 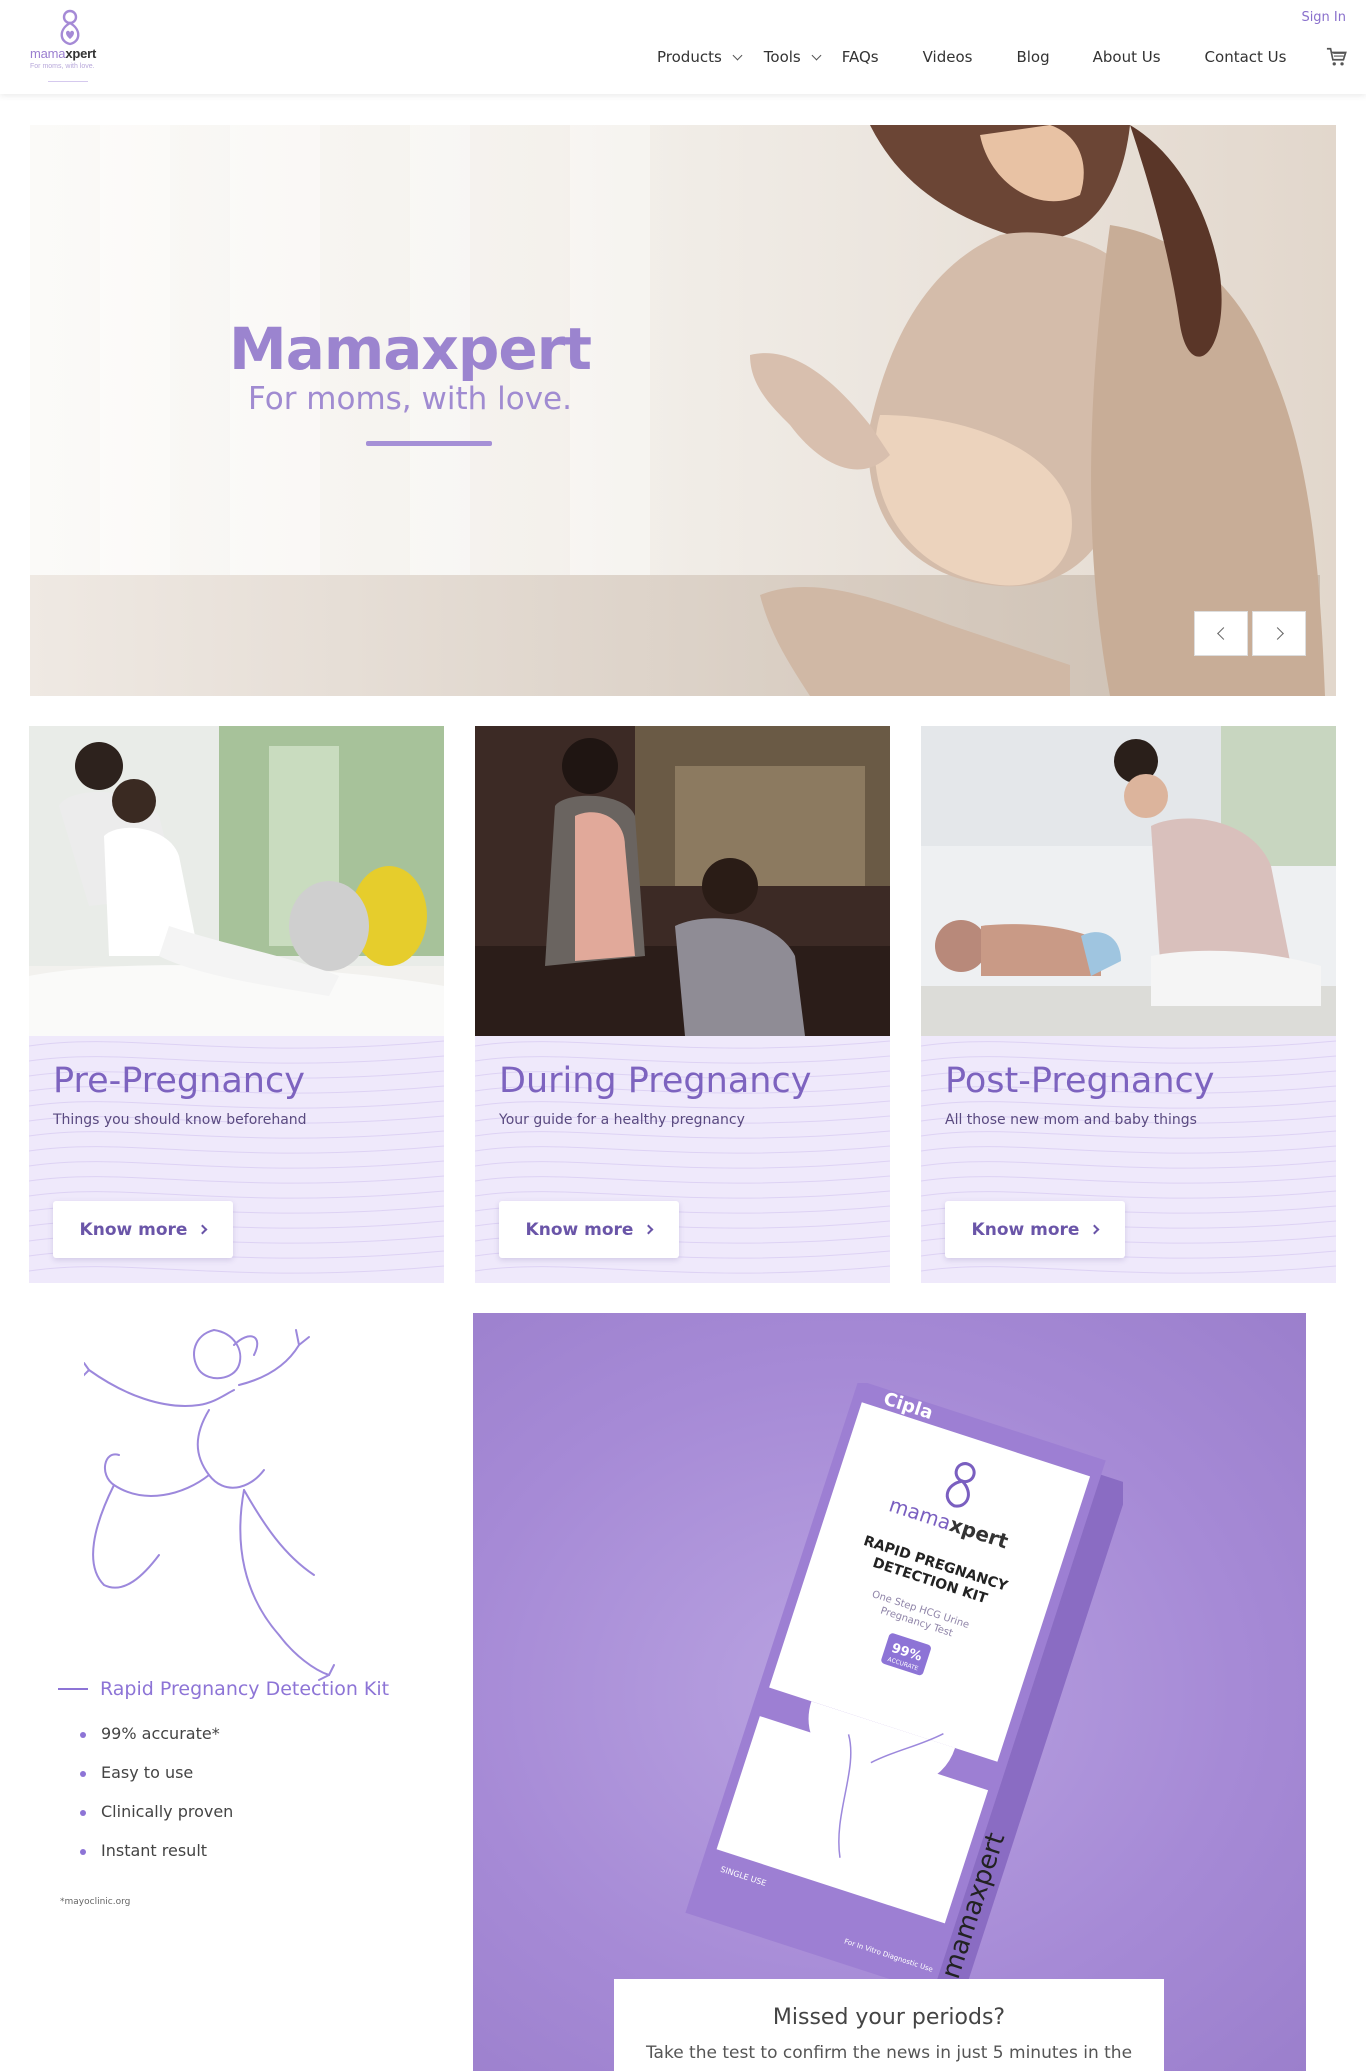 What do you see at coordinates (1080, 1081) in the screenshot?
I see `card-title: Post-Pregnancy` at bounding box center [1080, 1081].